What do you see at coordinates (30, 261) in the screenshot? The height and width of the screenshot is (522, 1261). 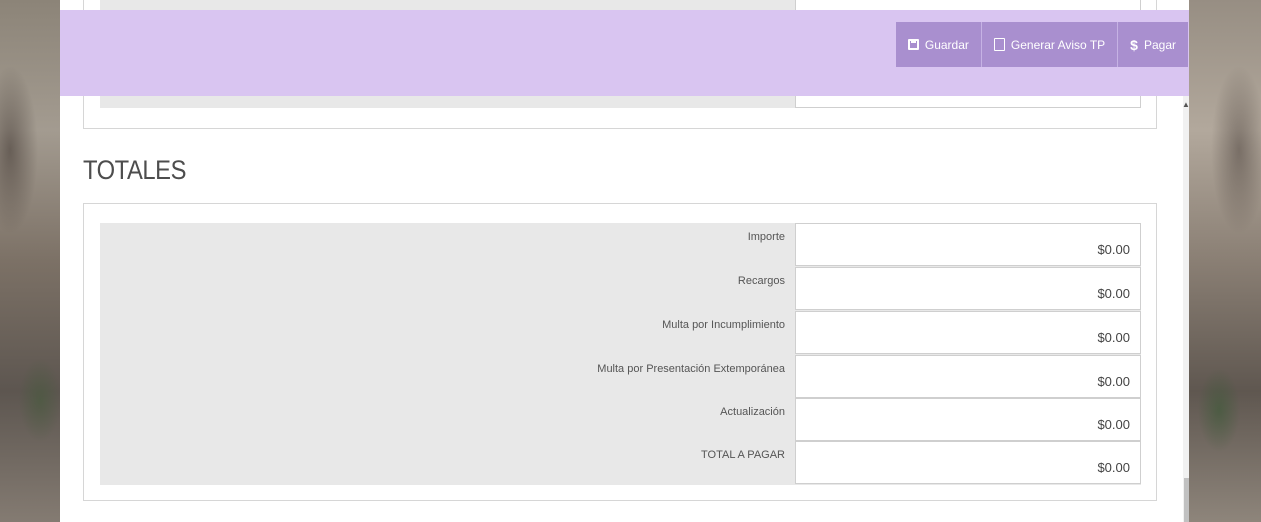 I see `background-photo-left` at bounding box center [30, 261].